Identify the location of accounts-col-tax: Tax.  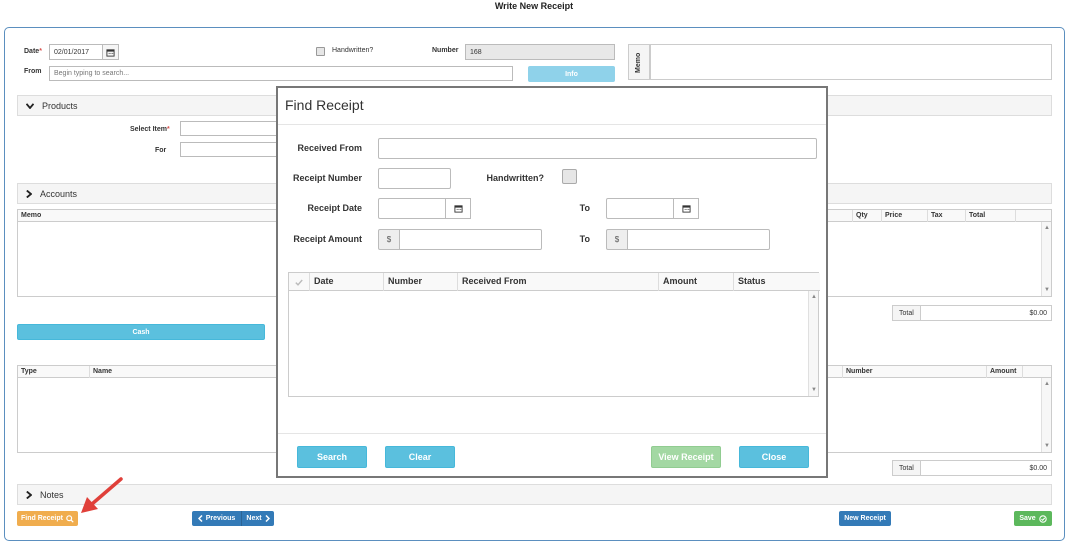
(946, 216).